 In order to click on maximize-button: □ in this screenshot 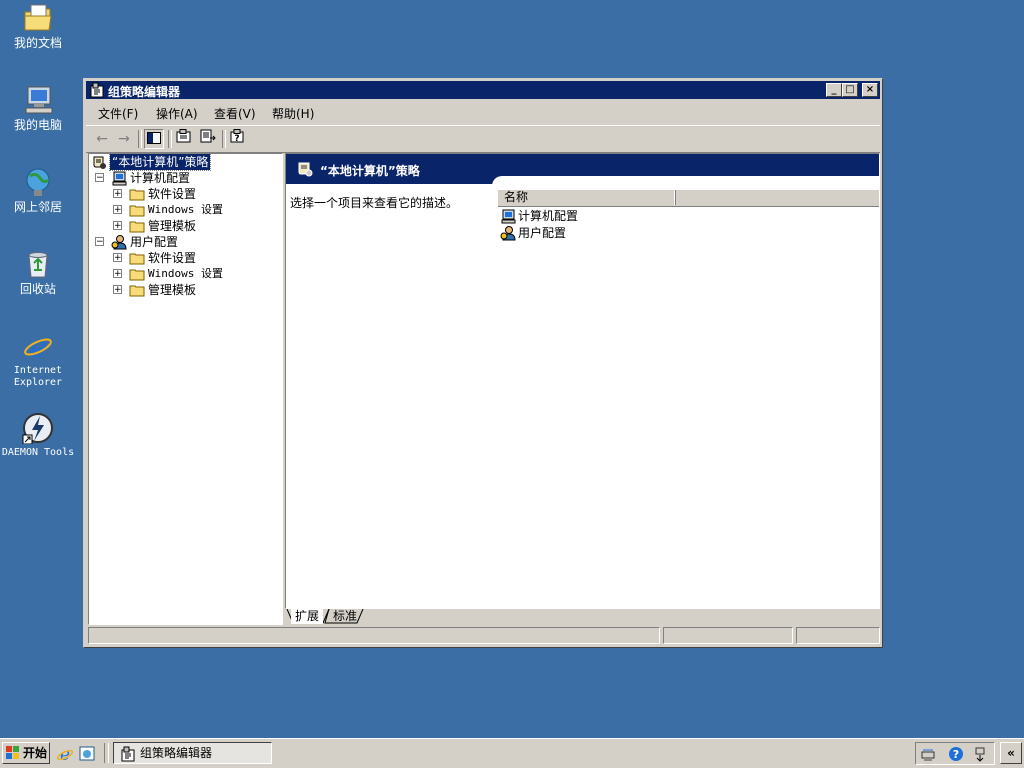, I will do `click(850, 90)`.